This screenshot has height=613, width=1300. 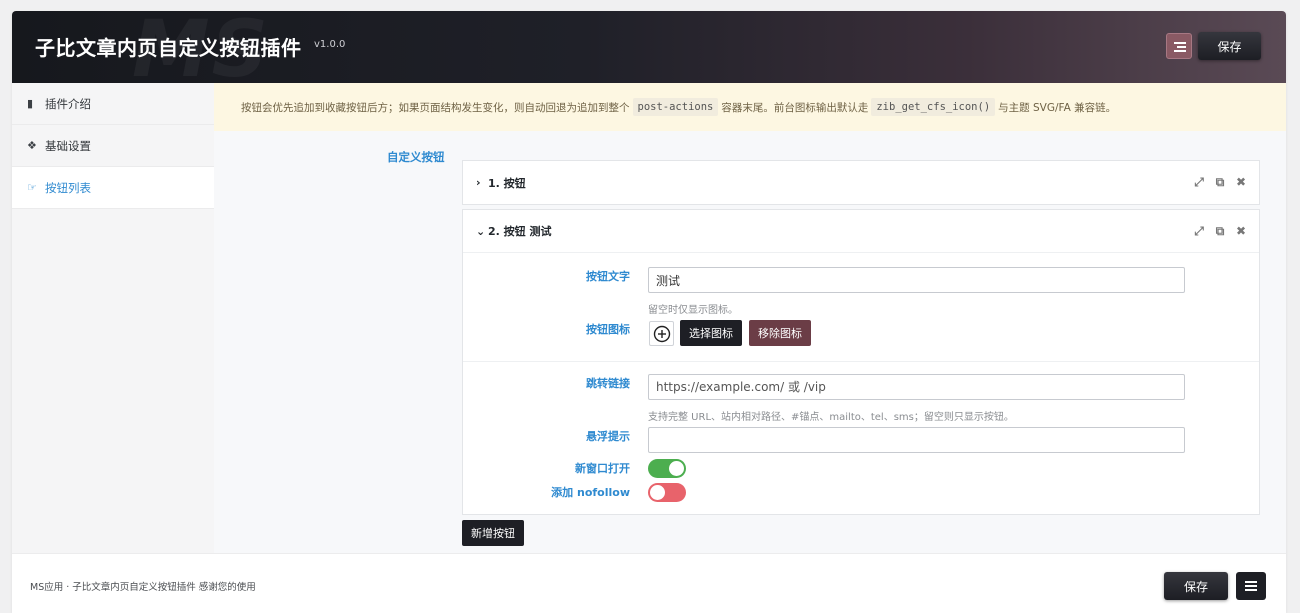 I want to click on accordion-title: 2. 按钮 测试, so click(x=520, y=231).